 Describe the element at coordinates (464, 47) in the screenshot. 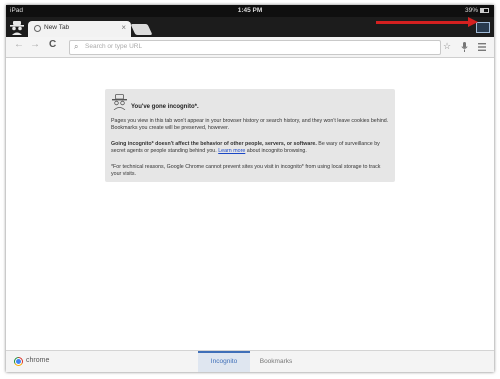

I see `microphone-icon` at that location.